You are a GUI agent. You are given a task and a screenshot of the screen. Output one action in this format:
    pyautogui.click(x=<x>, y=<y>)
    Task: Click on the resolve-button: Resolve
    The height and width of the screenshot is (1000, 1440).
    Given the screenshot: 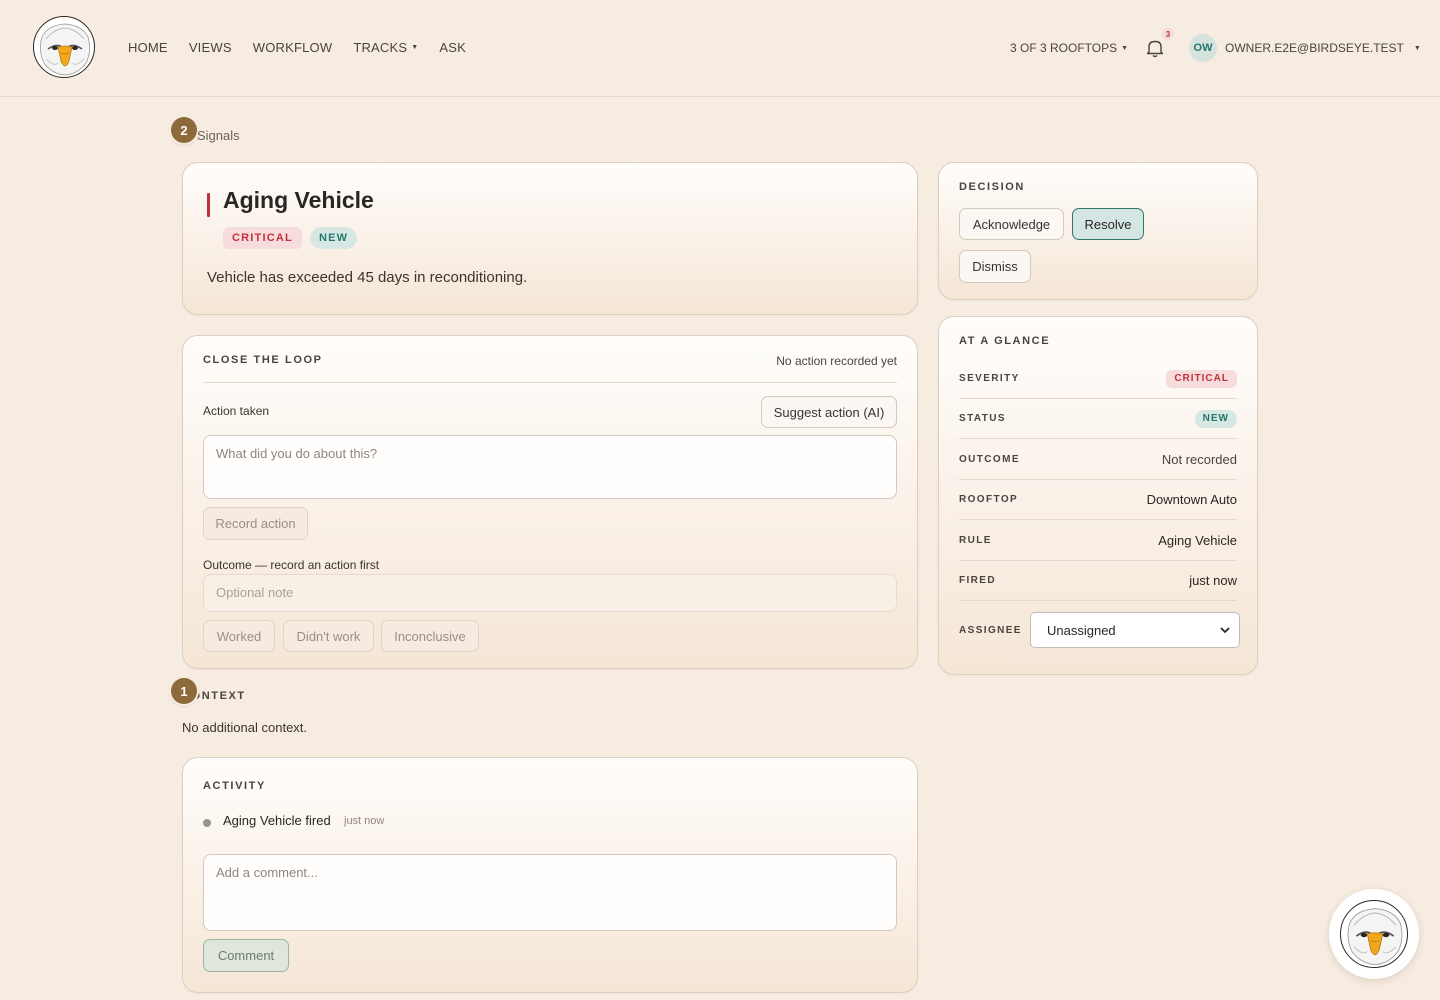 What is the action you would take?
    pyautogui.click(x=1108, y=224)
    